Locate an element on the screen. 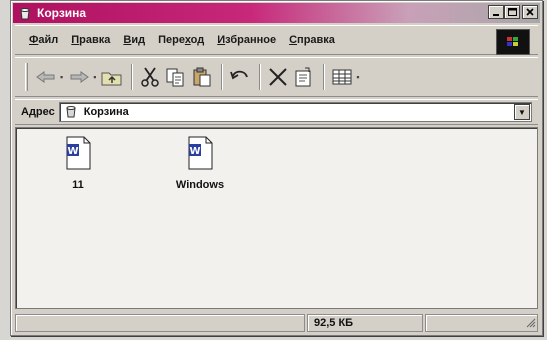 This screenshot has width=547, height=340. address-bar: Адрес Корзина ▼ is located at coordinates (276, 112).